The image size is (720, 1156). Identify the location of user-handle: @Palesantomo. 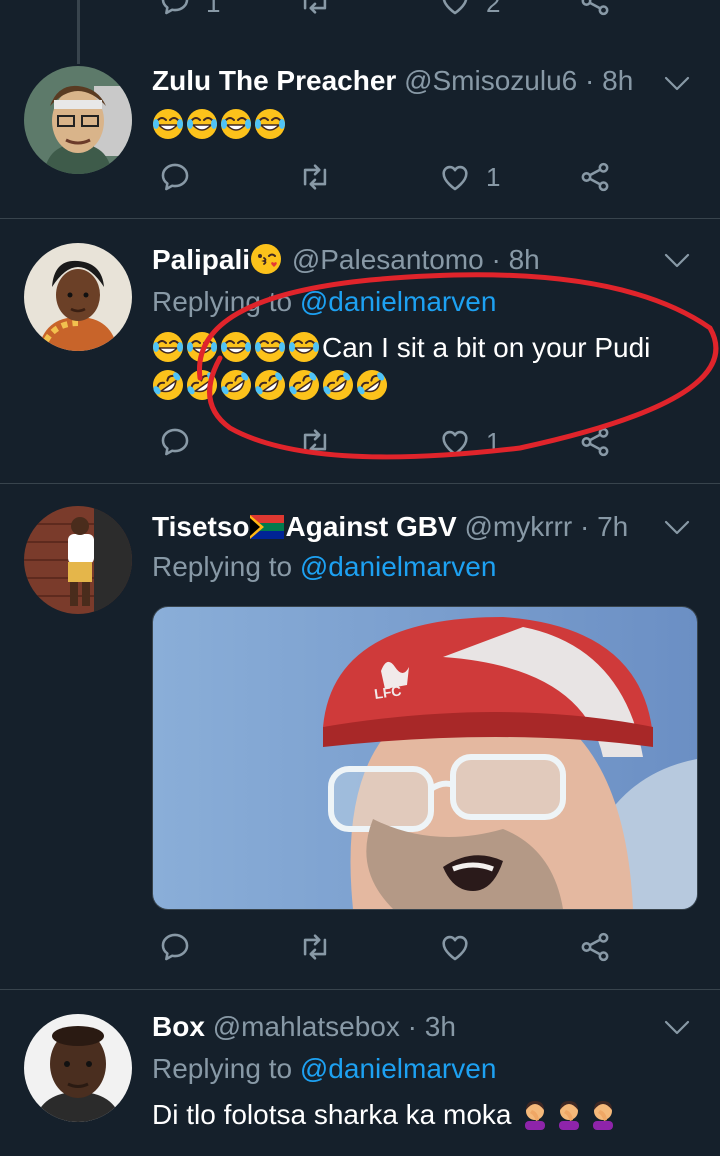
(388, 259).